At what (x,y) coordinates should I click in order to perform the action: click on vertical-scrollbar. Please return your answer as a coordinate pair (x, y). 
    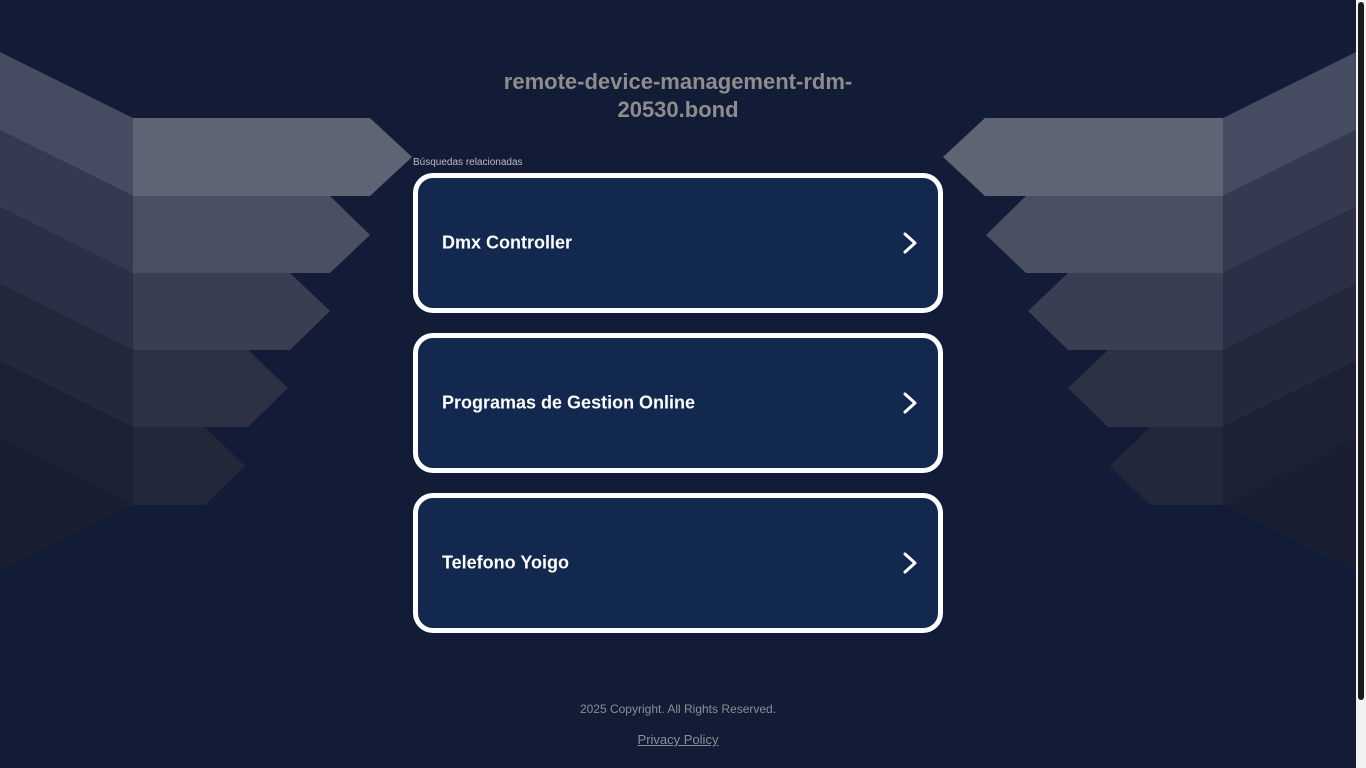
    Looking at the image, I should click on (1361, 384).